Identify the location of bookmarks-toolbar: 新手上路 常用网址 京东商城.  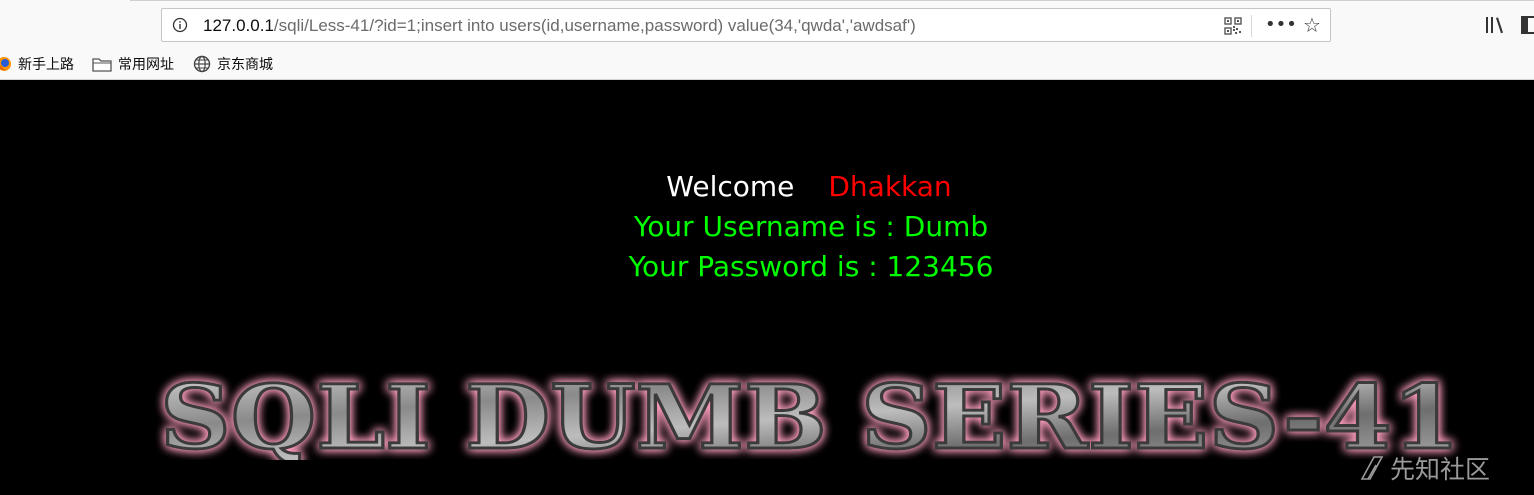
(767, 65).